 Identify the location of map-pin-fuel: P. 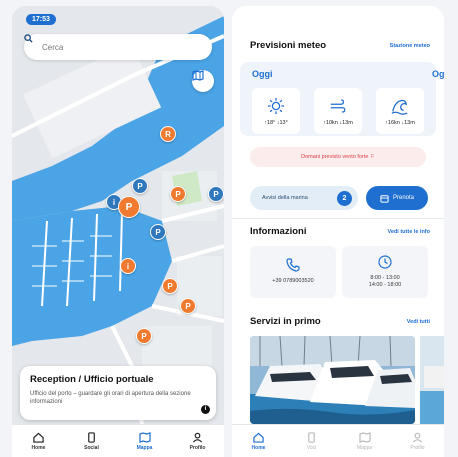
(178, 194).